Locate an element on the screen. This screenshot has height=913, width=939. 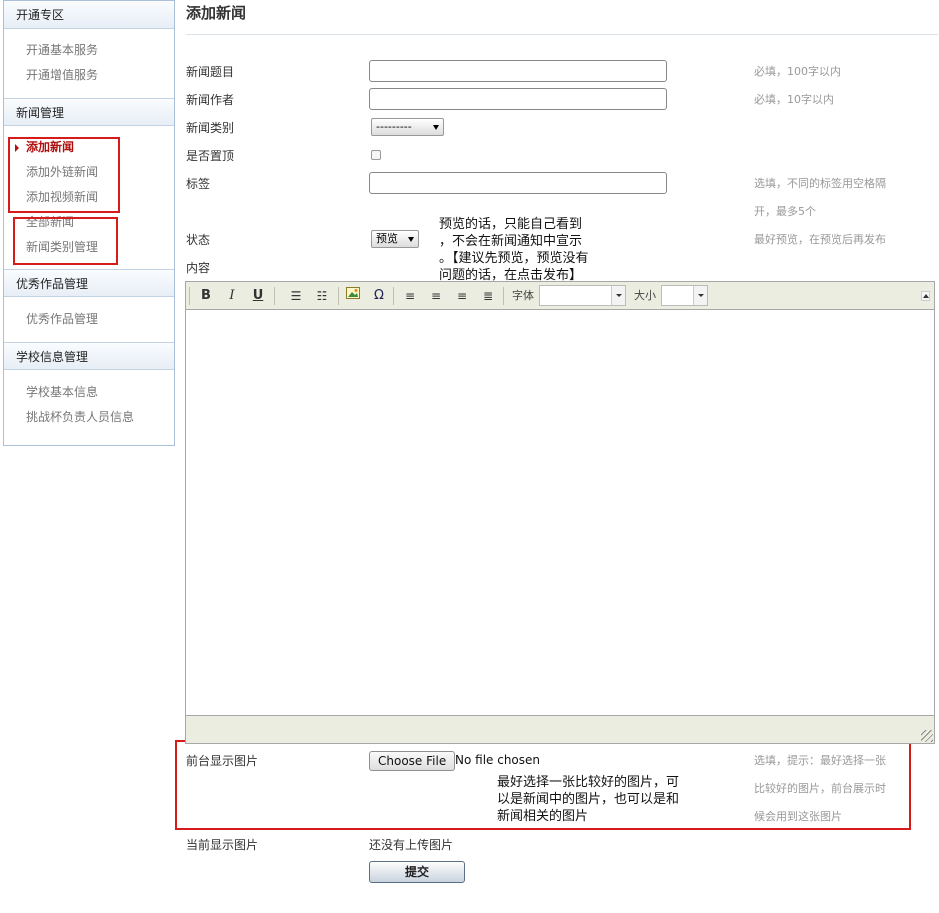
tags-hint-line2: 开，最多5个 is located at coordinates (785, 211).